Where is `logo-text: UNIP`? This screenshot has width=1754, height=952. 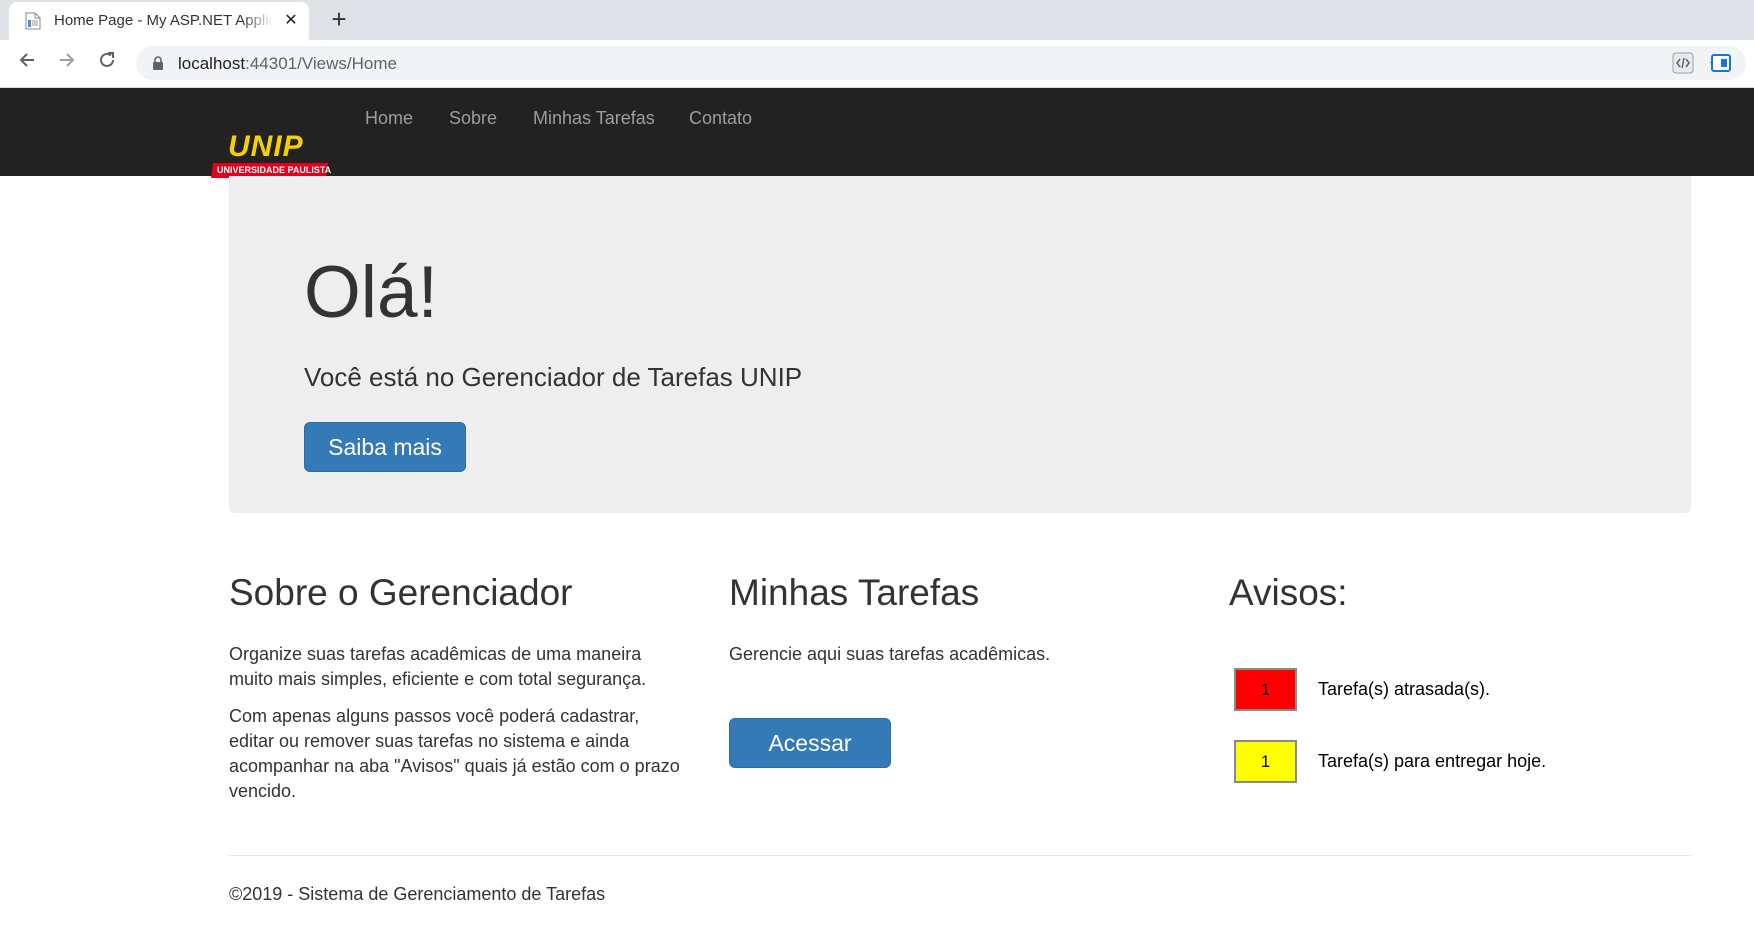
logo-text: UNIP is located at coordinates (266, 146).